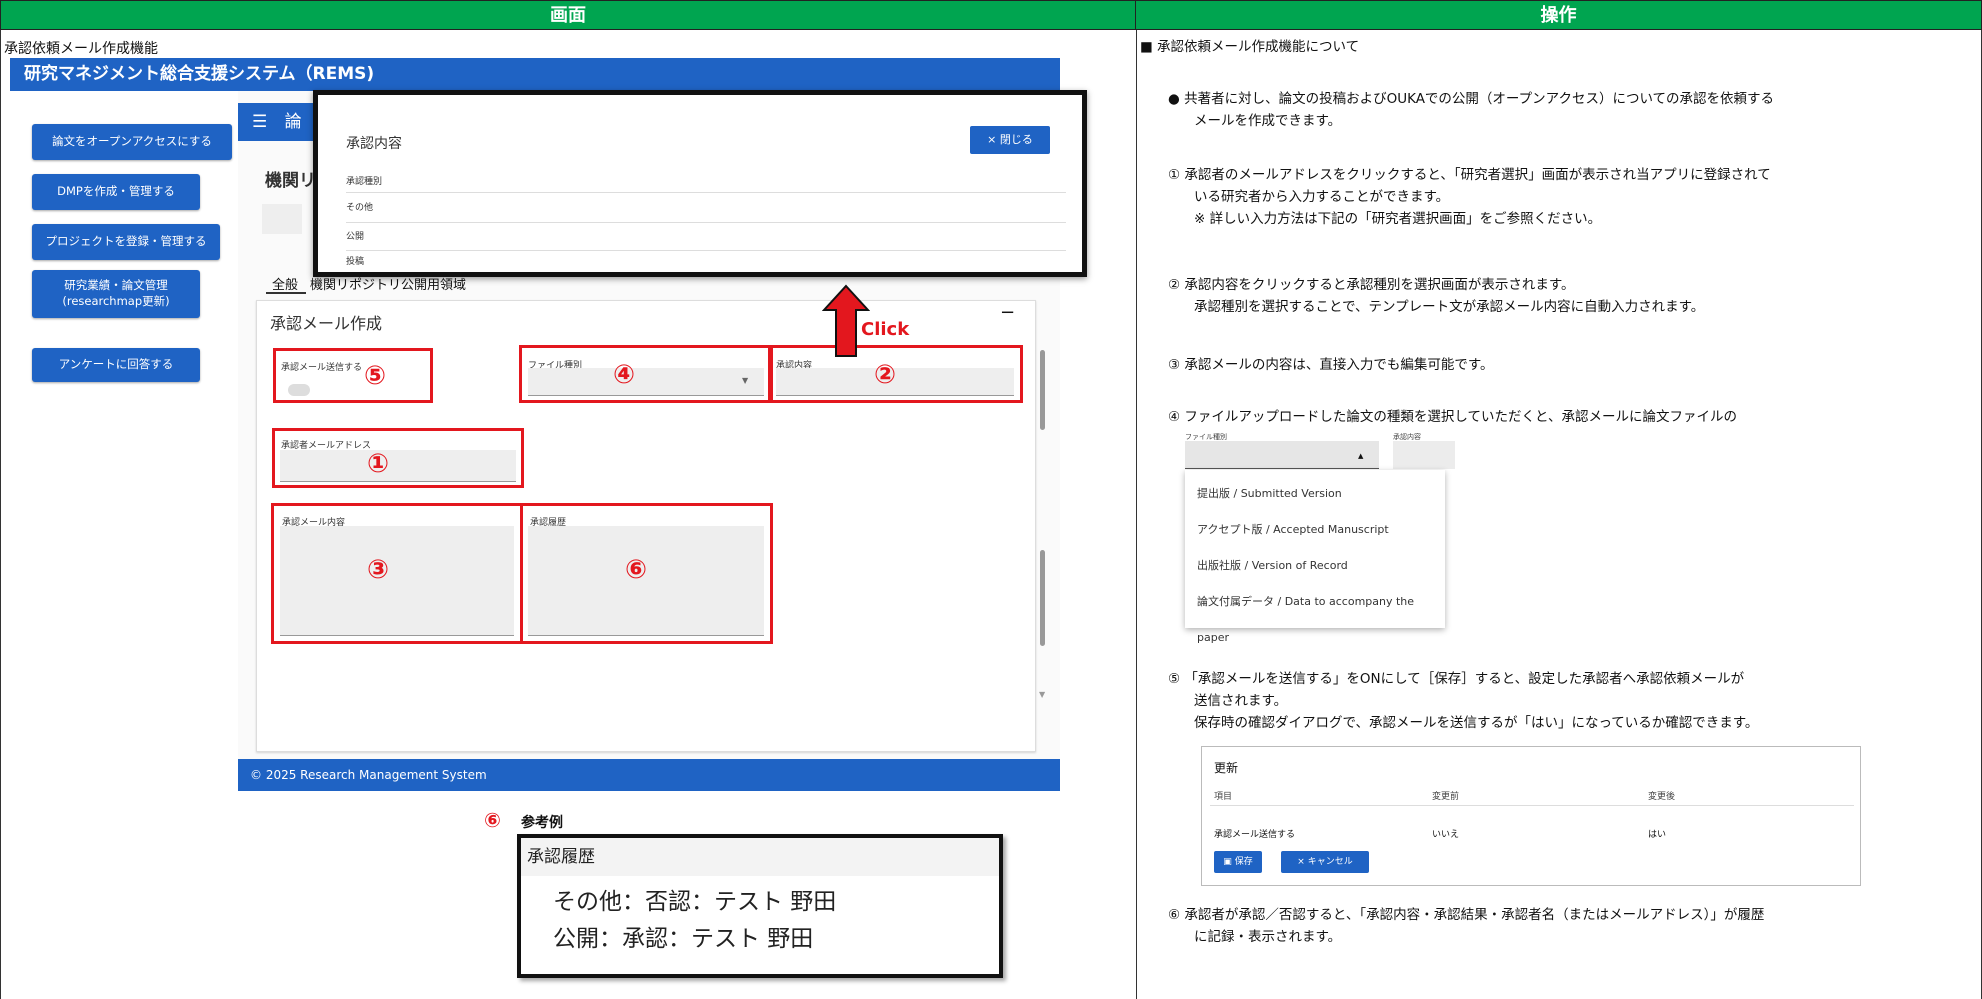  What do you see at coordinates (1449, 307) in the screenshot?
I see `step-text: 承認種別を選択することで、テンプレート文が承認メール内容に自動入力されます。` at bounding box center [1449, 307].